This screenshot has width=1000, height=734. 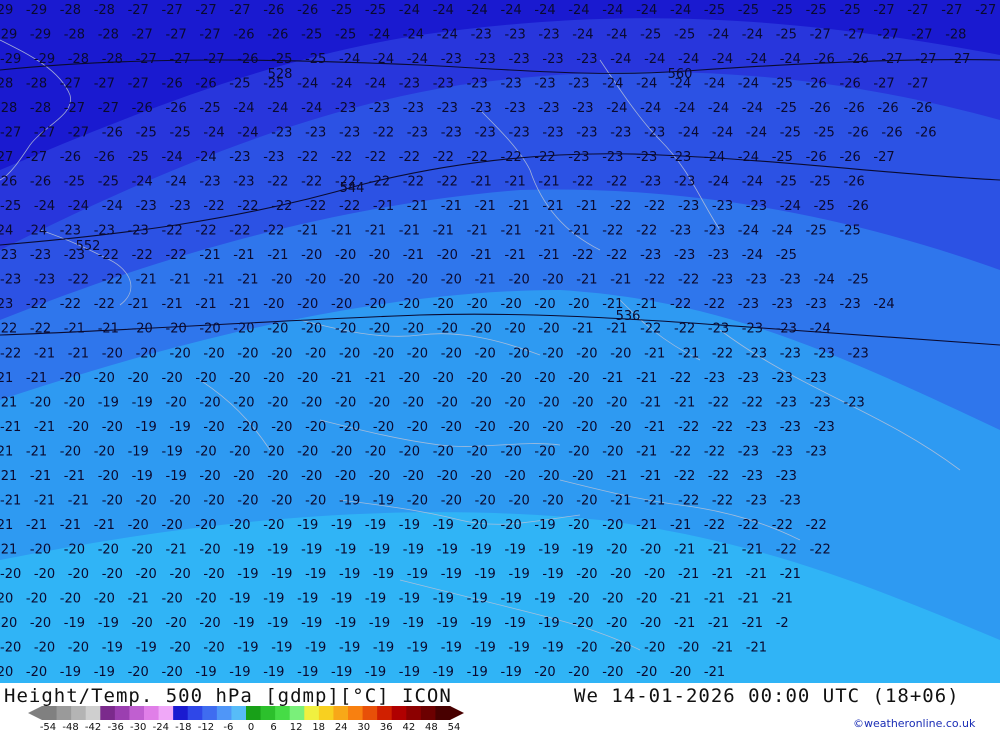 I want to click on scale-tick-label: 36, so click(x=386, y=727).